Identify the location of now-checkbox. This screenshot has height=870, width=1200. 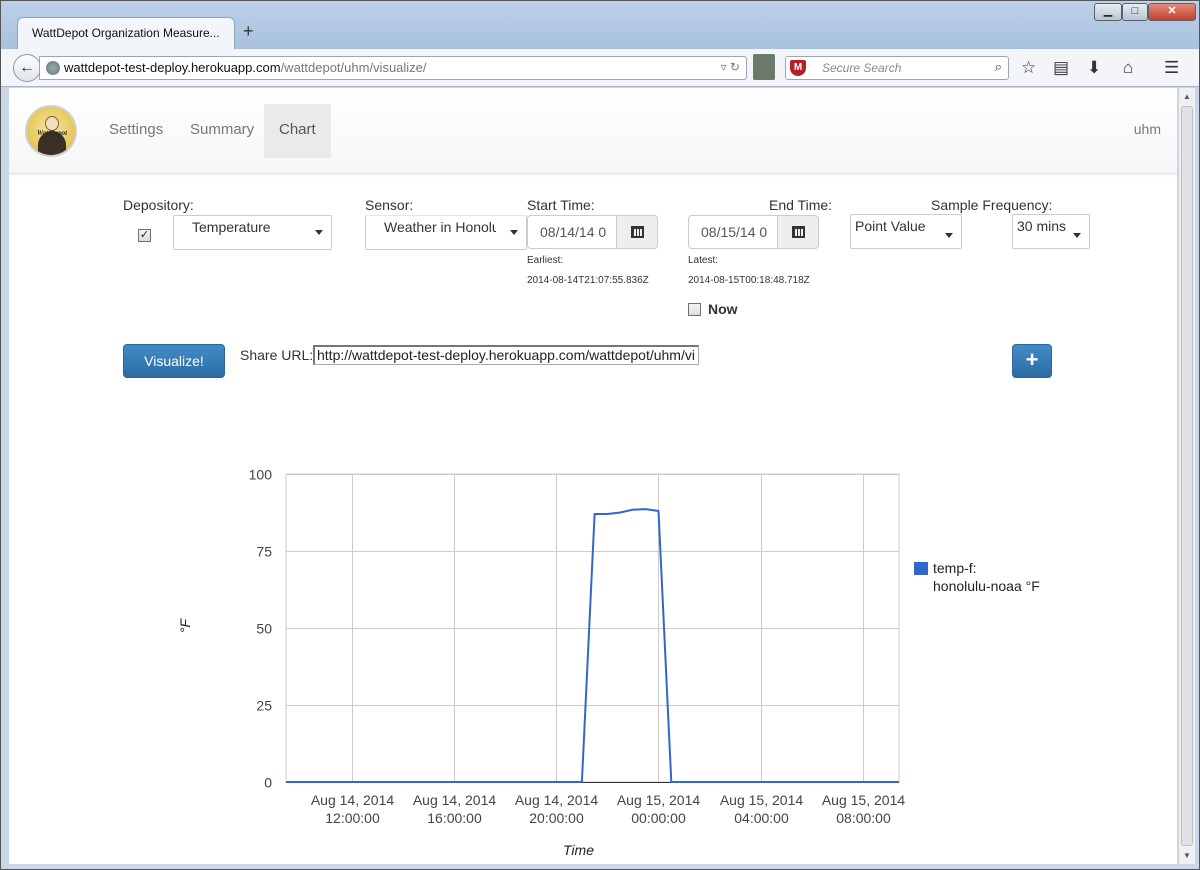
(694, 309).